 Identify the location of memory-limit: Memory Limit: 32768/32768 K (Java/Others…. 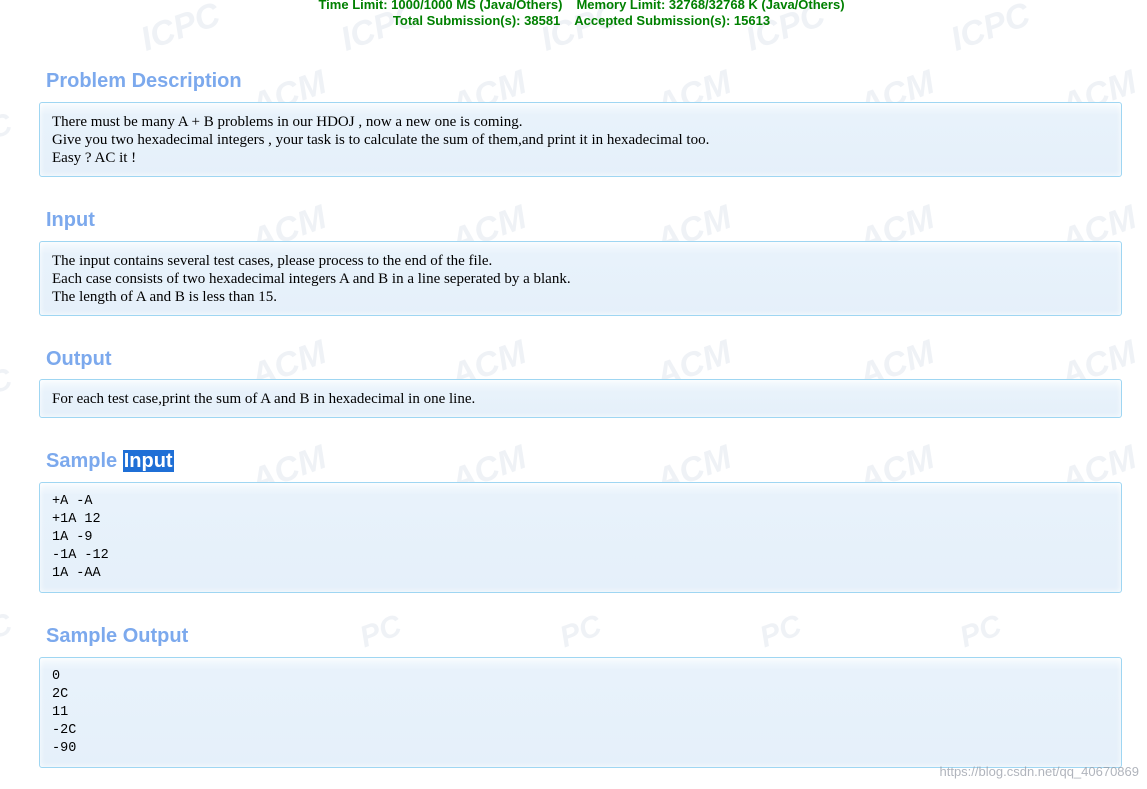
(710, 6).